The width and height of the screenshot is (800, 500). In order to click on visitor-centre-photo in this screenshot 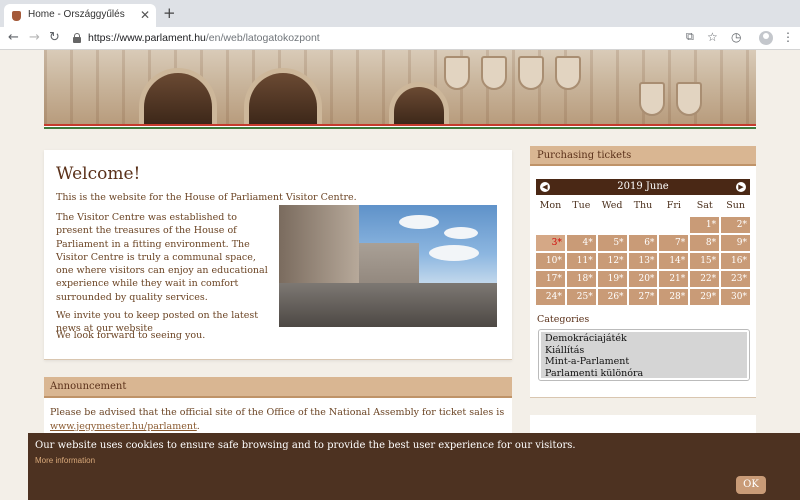, I will do `click(388, 266)`.